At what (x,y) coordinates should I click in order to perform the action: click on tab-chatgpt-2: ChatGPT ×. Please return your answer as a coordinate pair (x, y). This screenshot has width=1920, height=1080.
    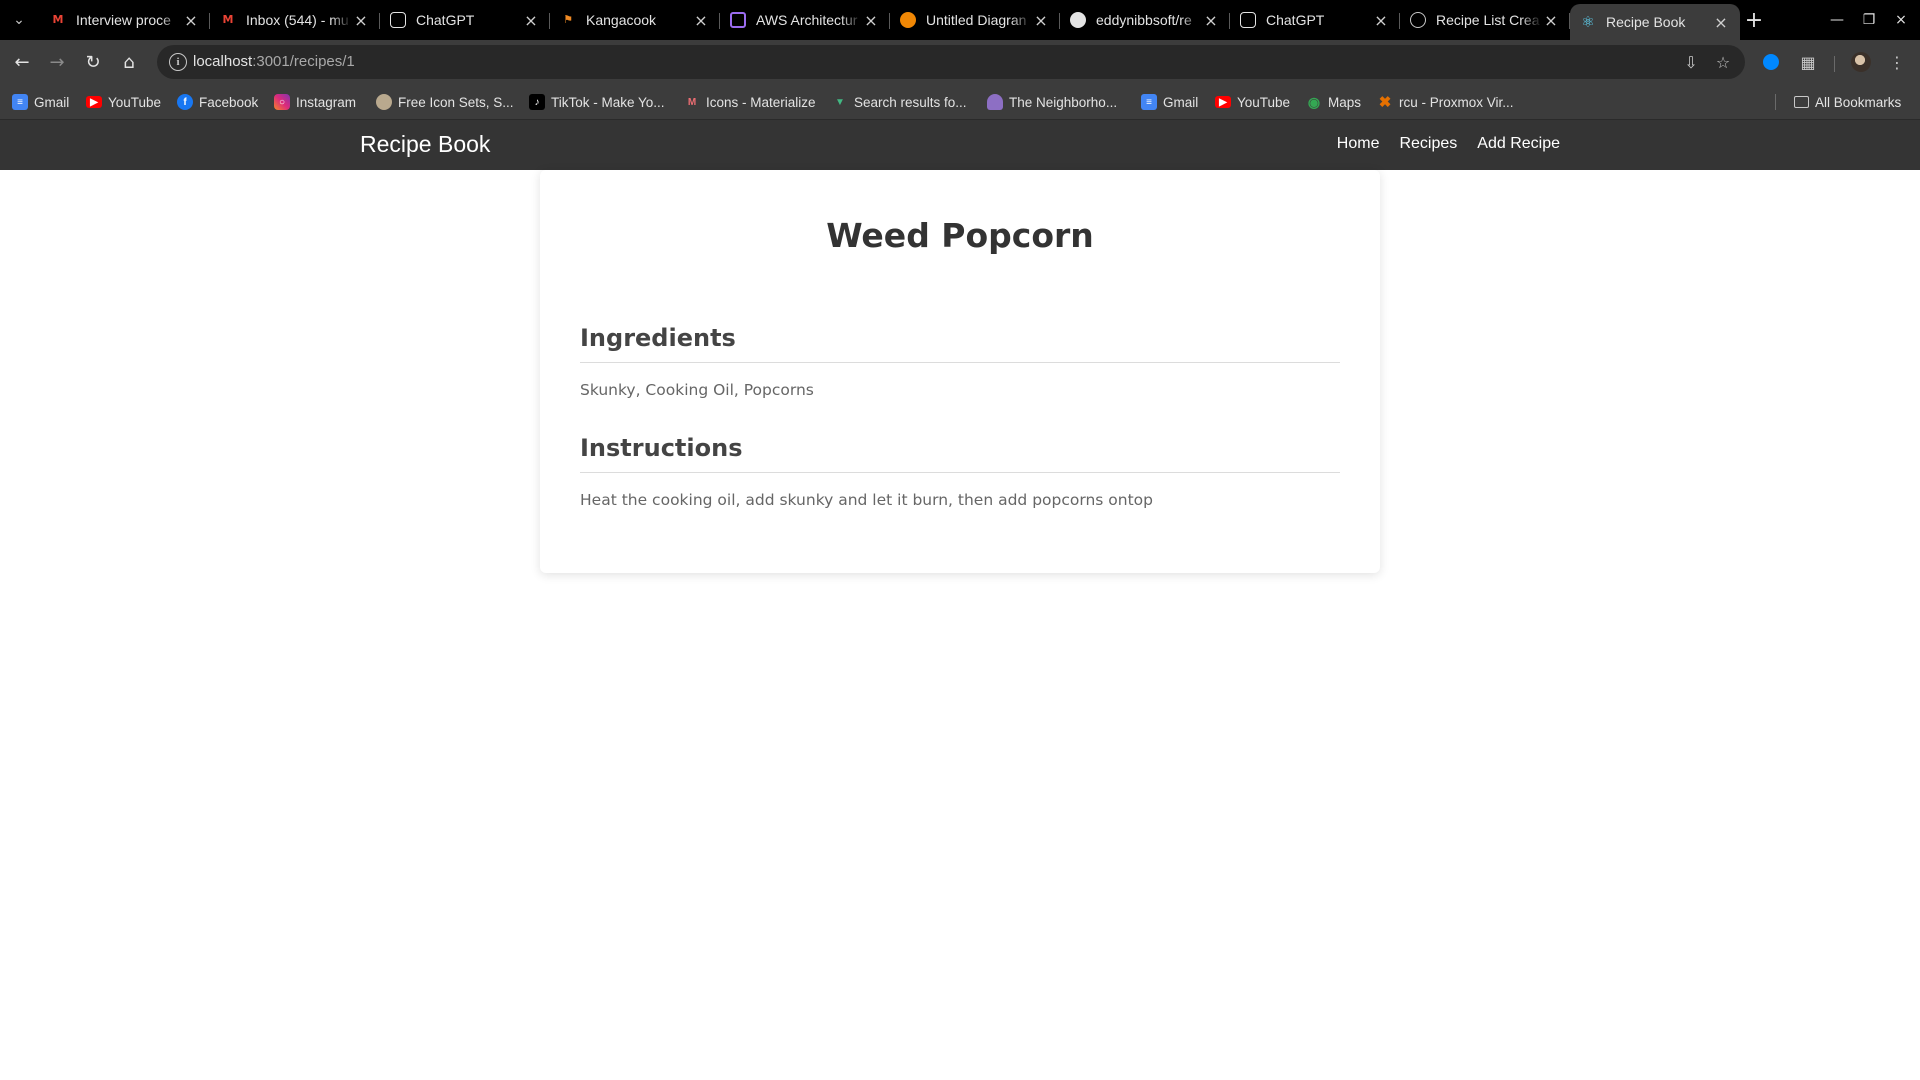
    Looking at the image, I should click on (1315, 20).